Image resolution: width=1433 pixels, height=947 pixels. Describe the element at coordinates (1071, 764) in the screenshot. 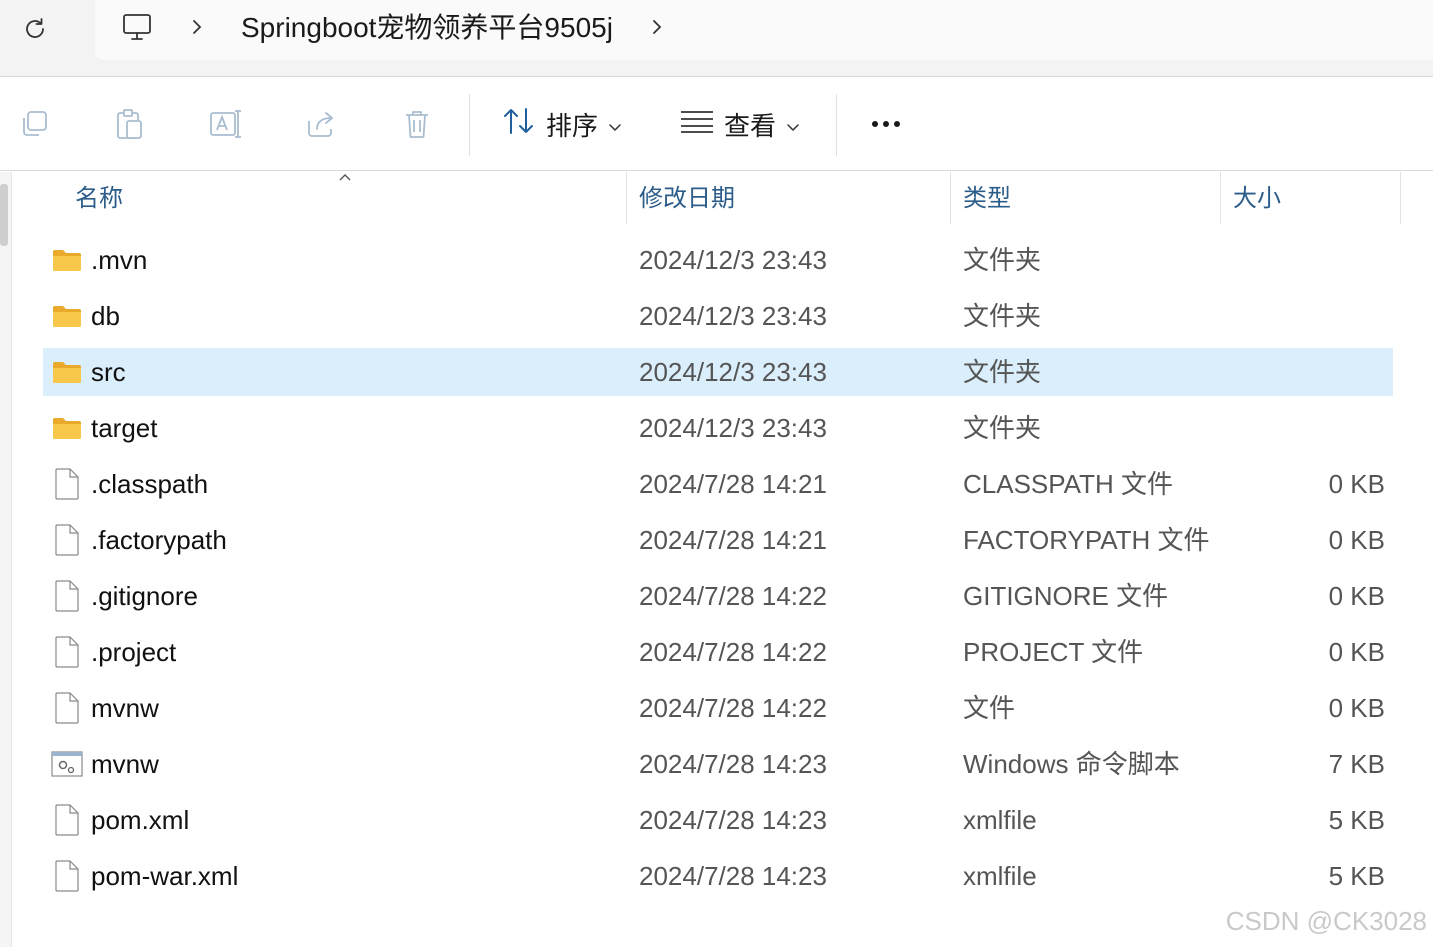

I see `file-type: Windows 命令脚本` at that location.